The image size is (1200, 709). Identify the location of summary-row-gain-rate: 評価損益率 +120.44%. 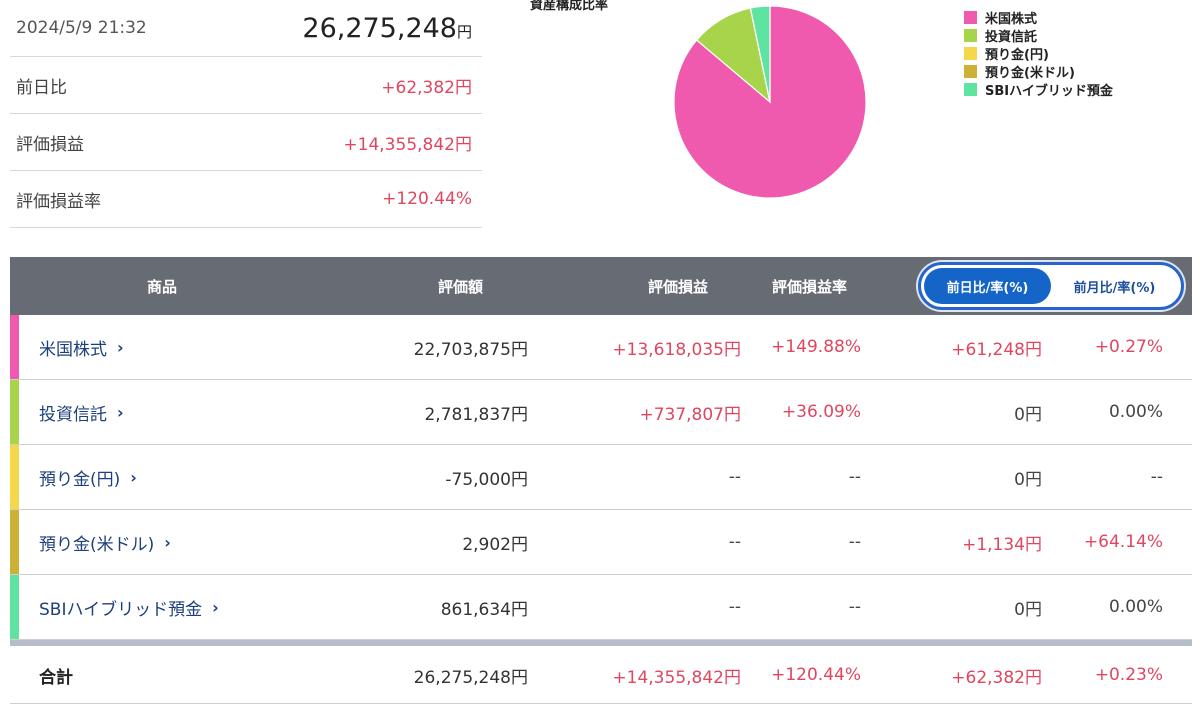
(246, 199).